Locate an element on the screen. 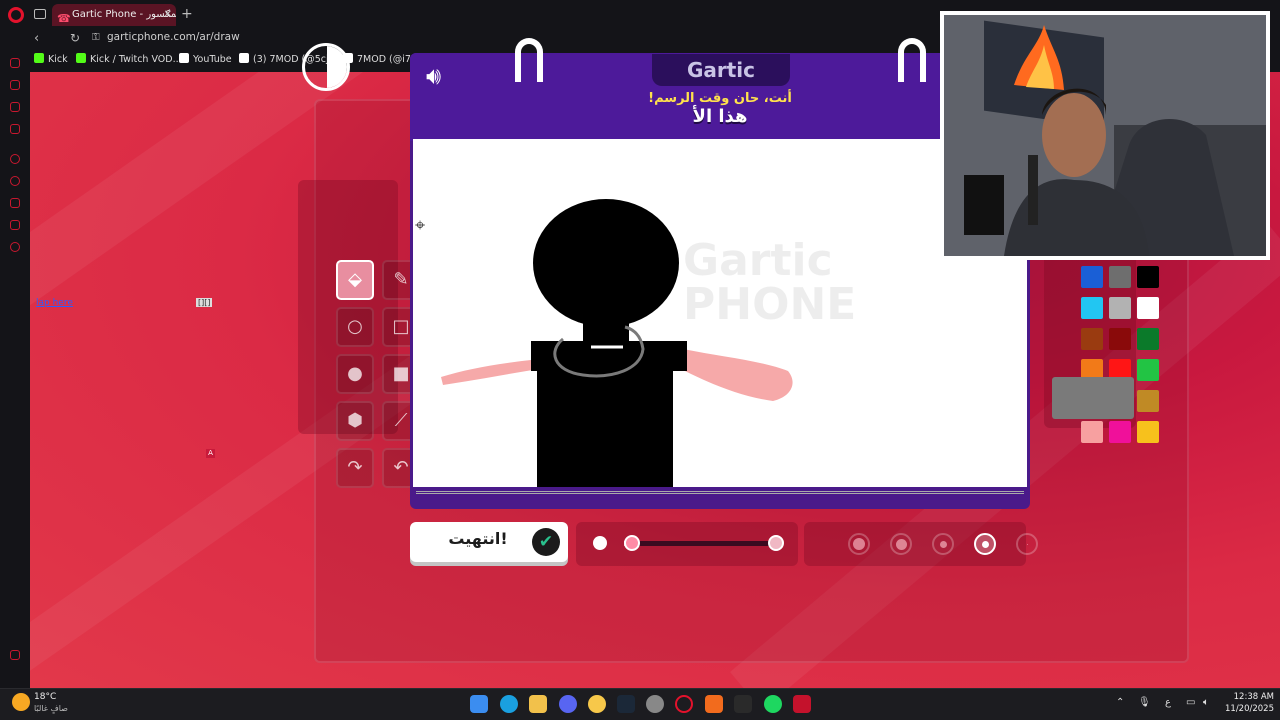 This screenshot has width=1280, height=720. discord-icon is located at coordinates (568, 704).